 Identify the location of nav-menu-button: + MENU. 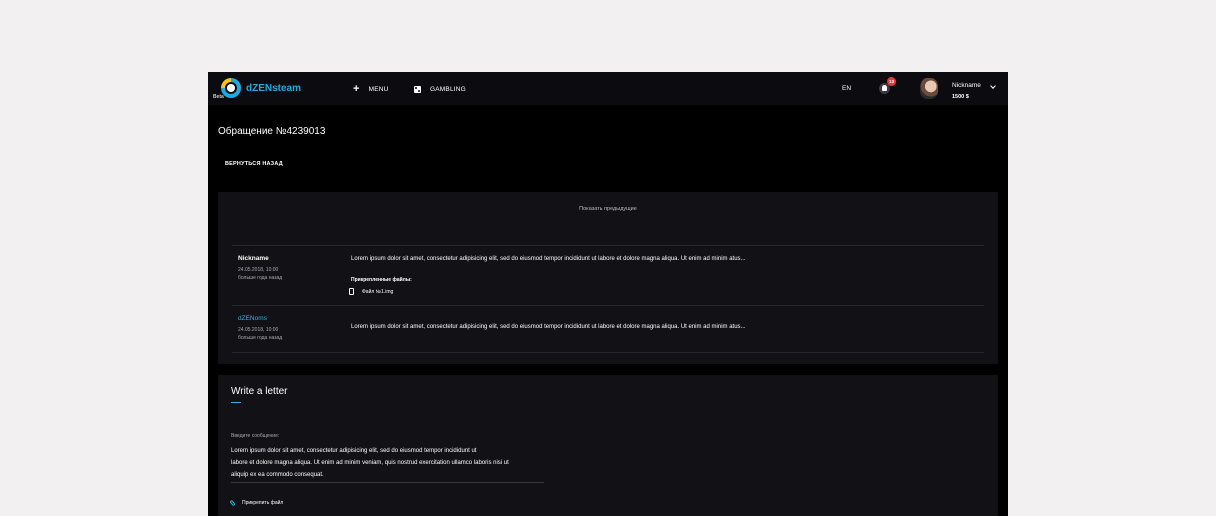
(371, 89).